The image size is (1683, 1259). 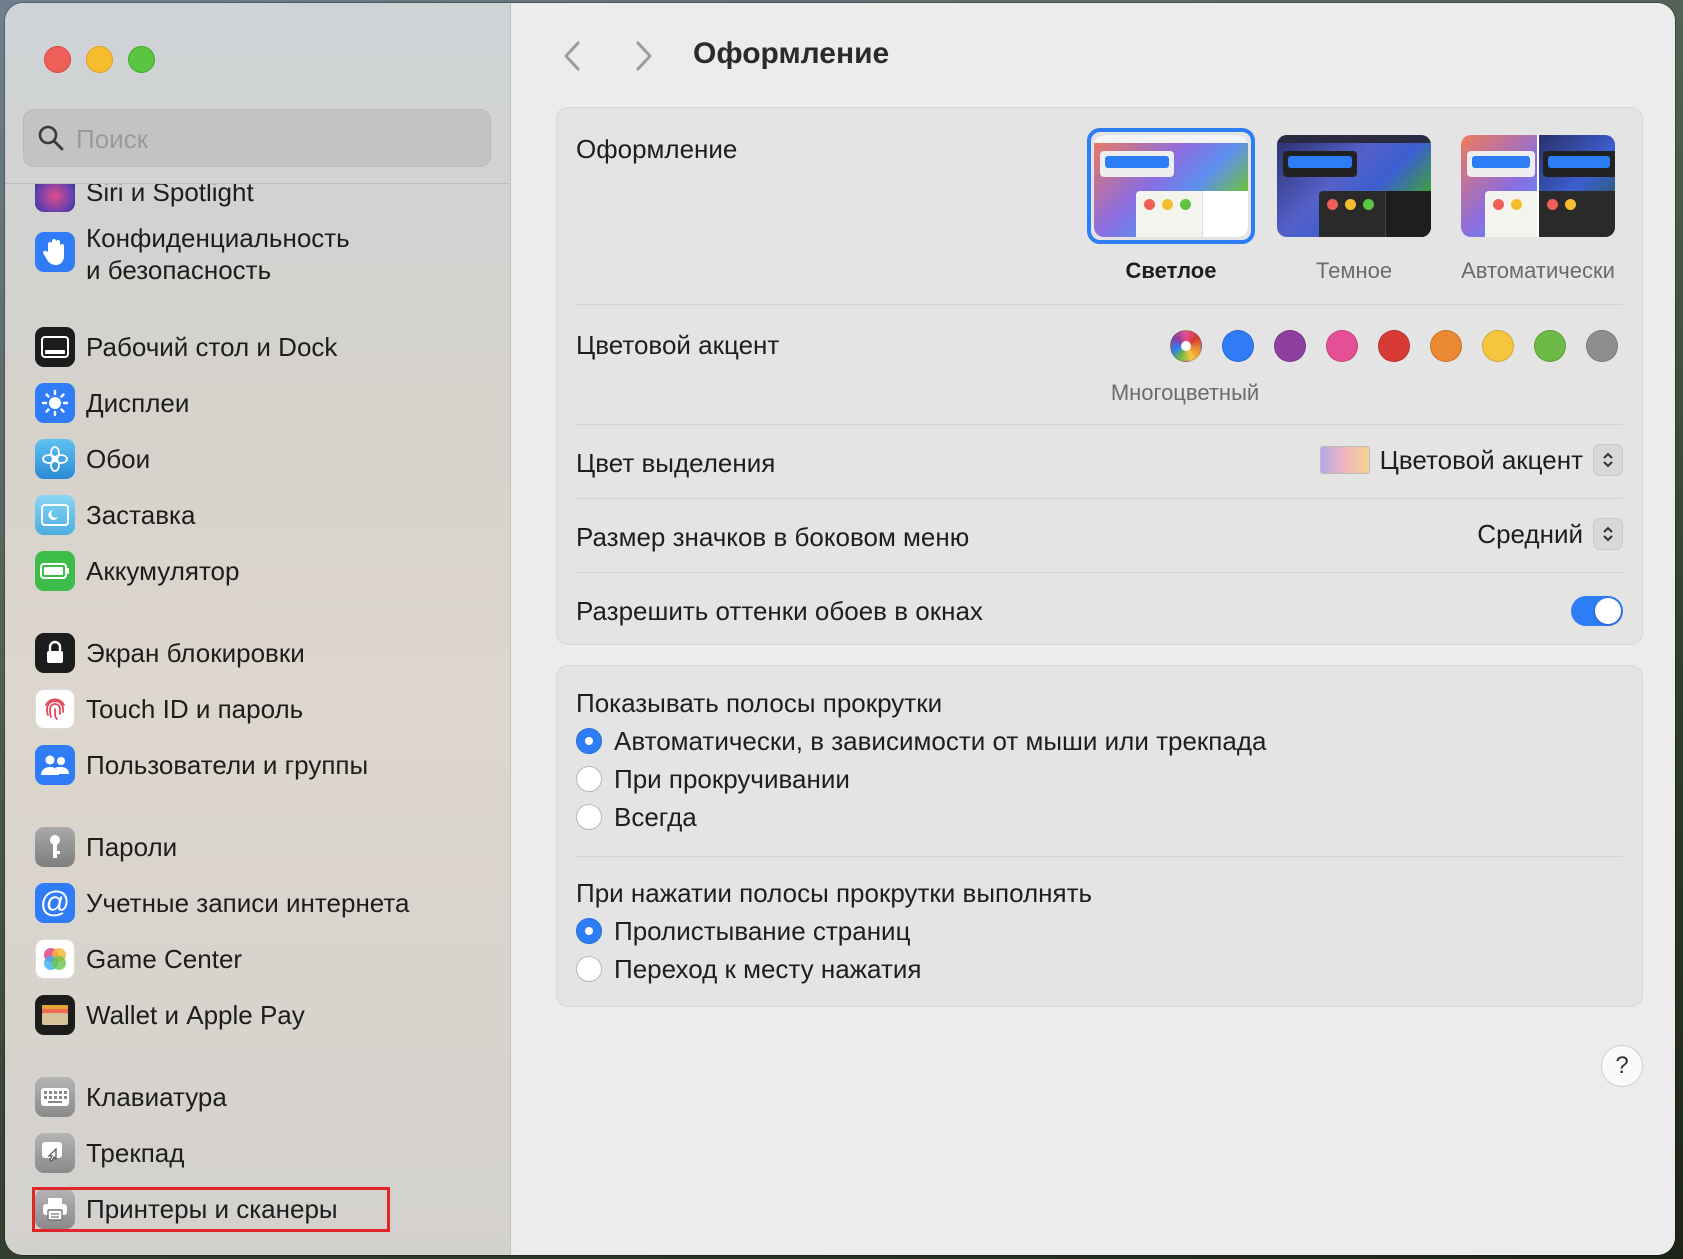 What do you see at coordinates (762, 931) in the screenshot?
I see `radio-label: Пролистывание страниц` at bounding box center [762, 931].